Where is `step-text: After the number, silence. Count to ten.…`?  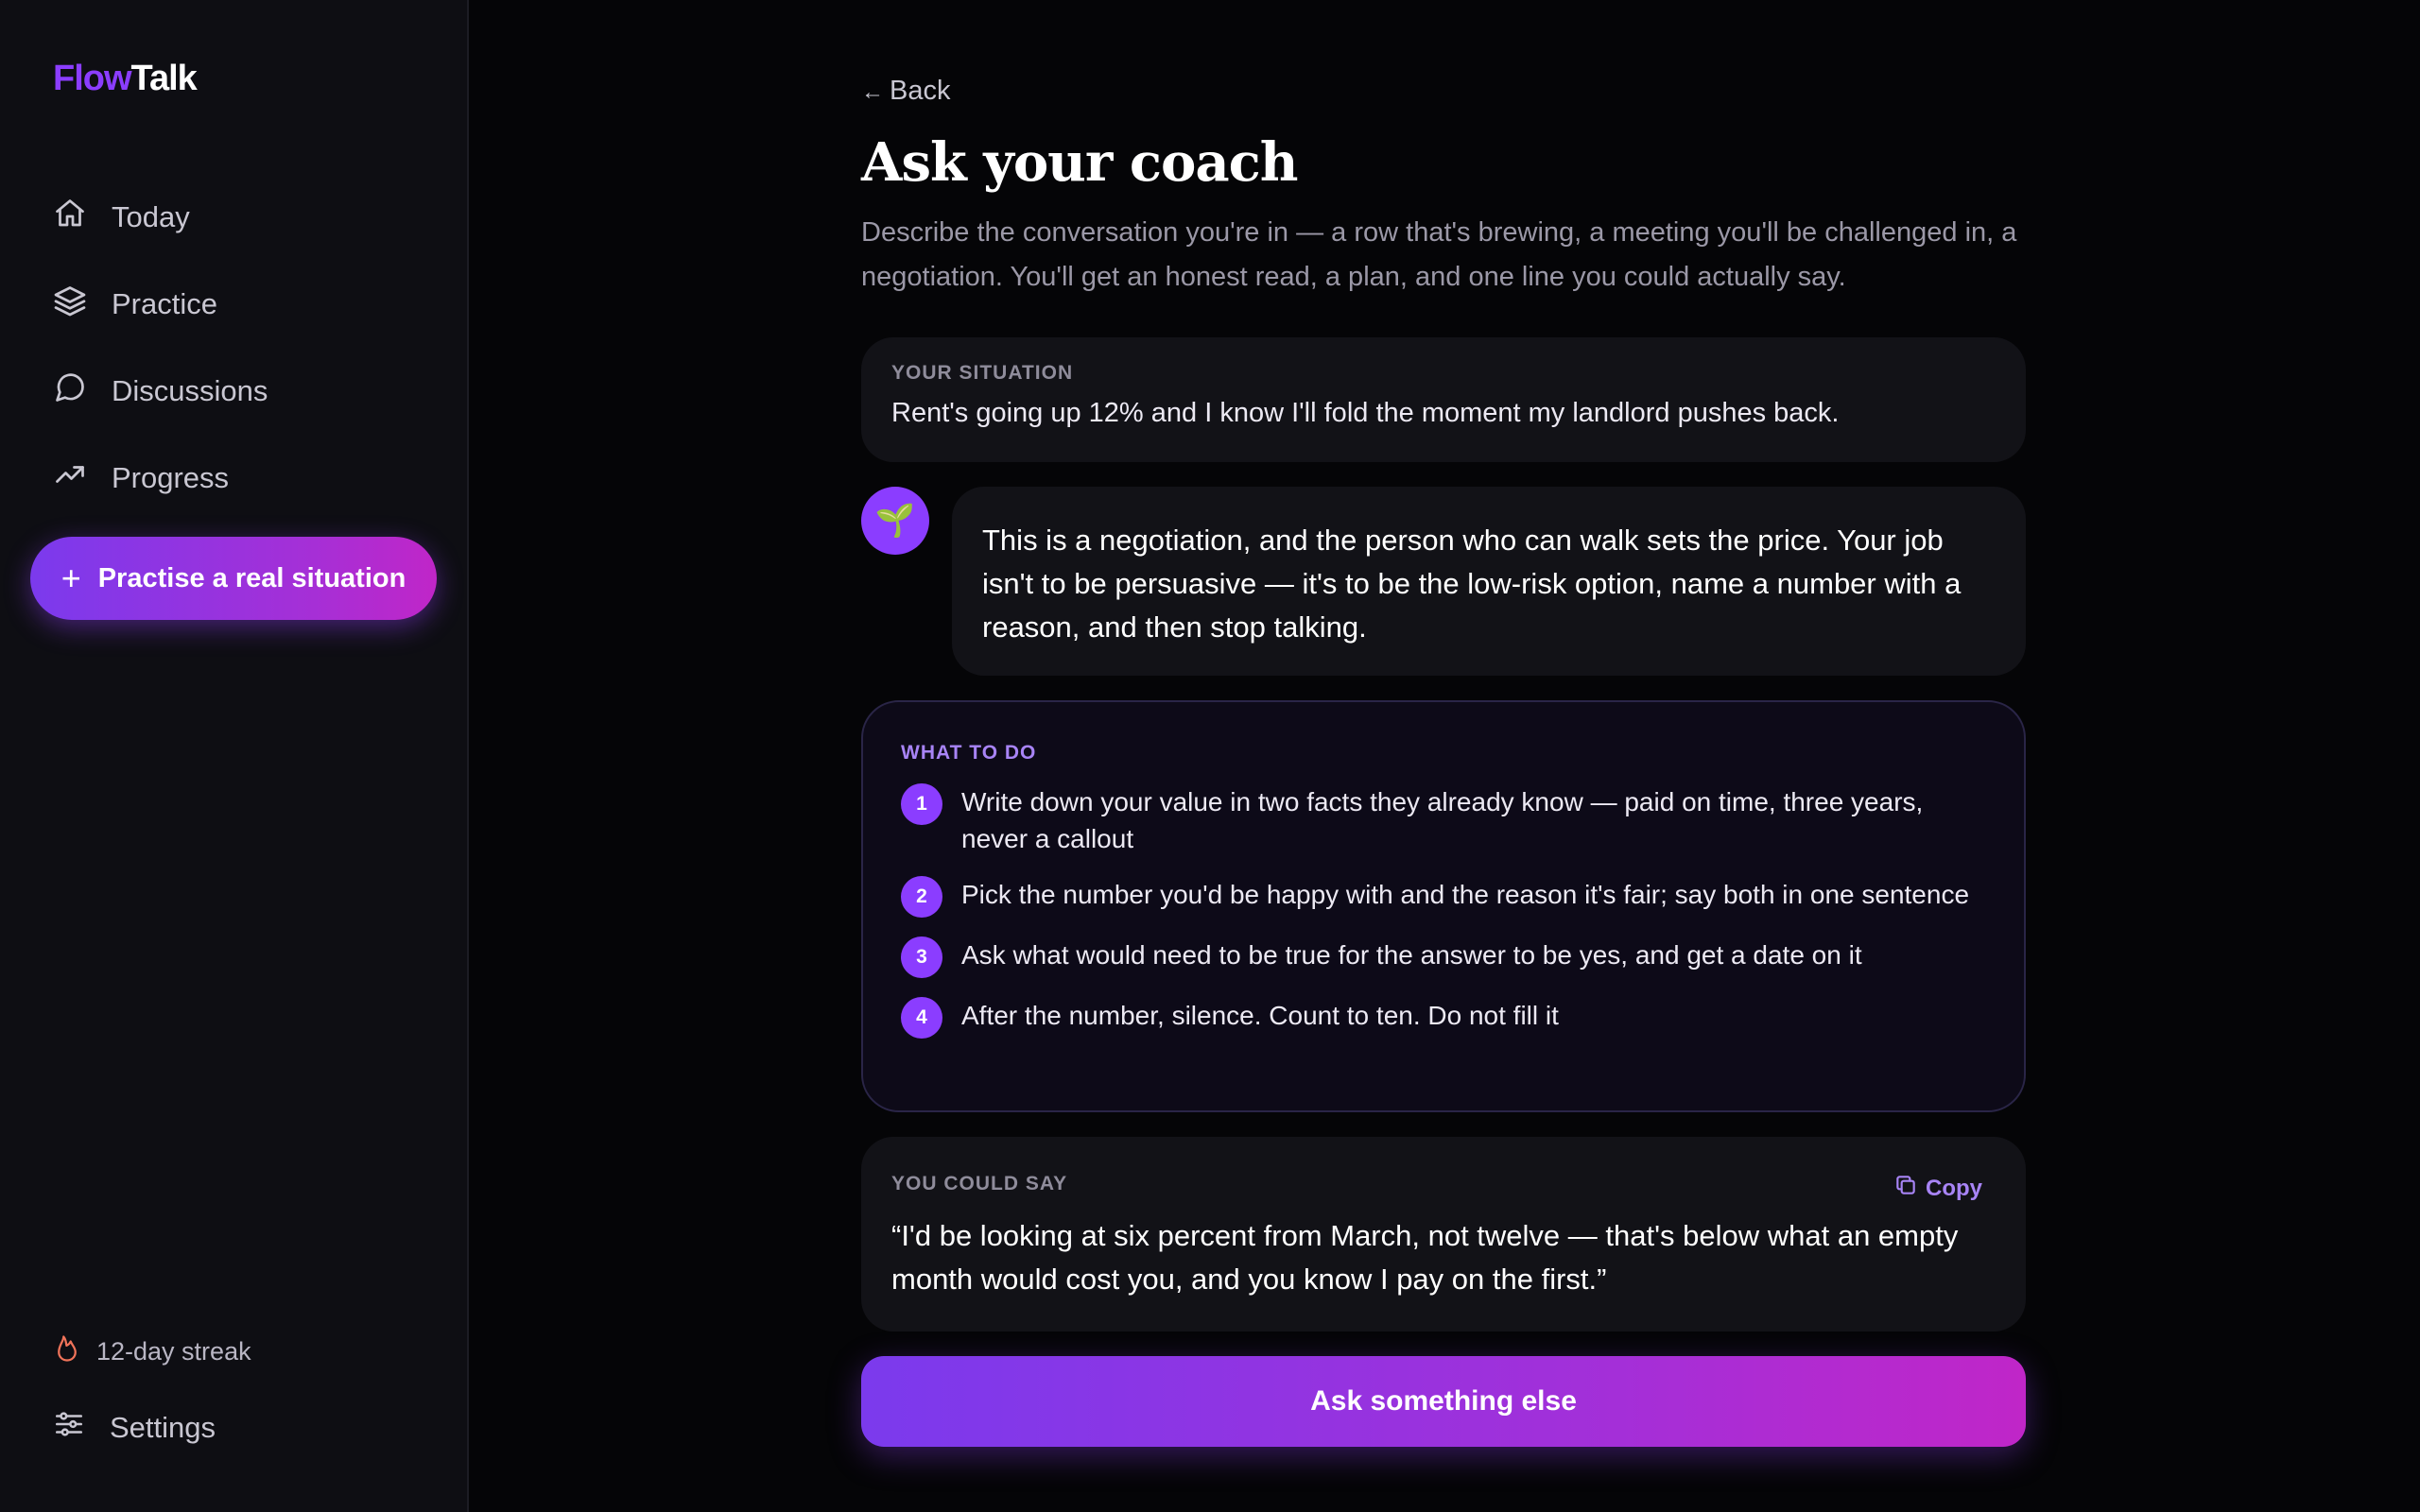
step-text: After the number, silence. Count to ten.… is located at coordinates (1260, 1015).